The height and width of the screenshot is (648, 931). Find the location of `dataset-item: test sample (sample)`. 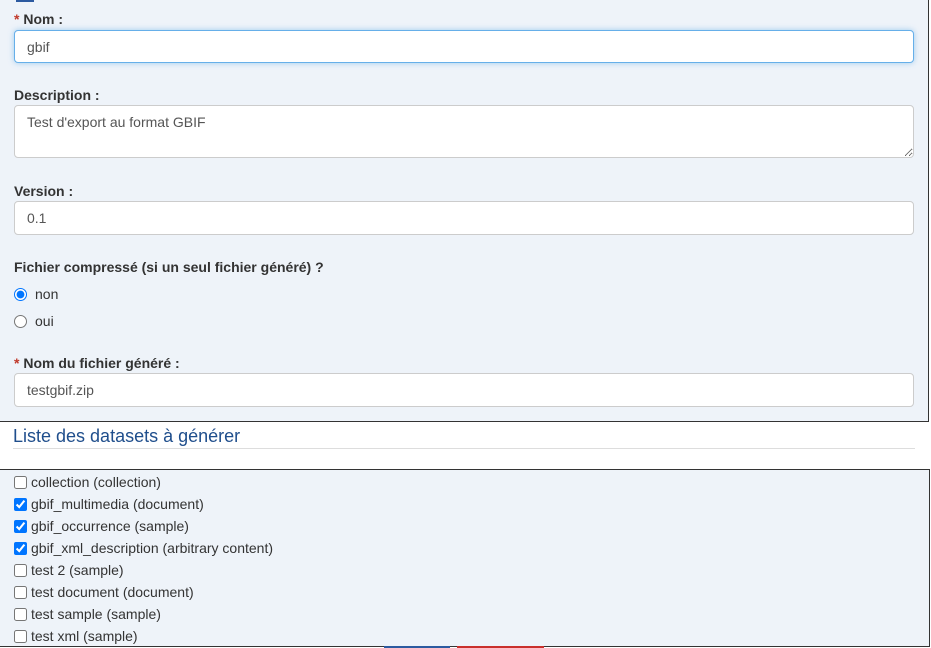

dataset-item: test sample (sample) is located at coordinates (87, 614).